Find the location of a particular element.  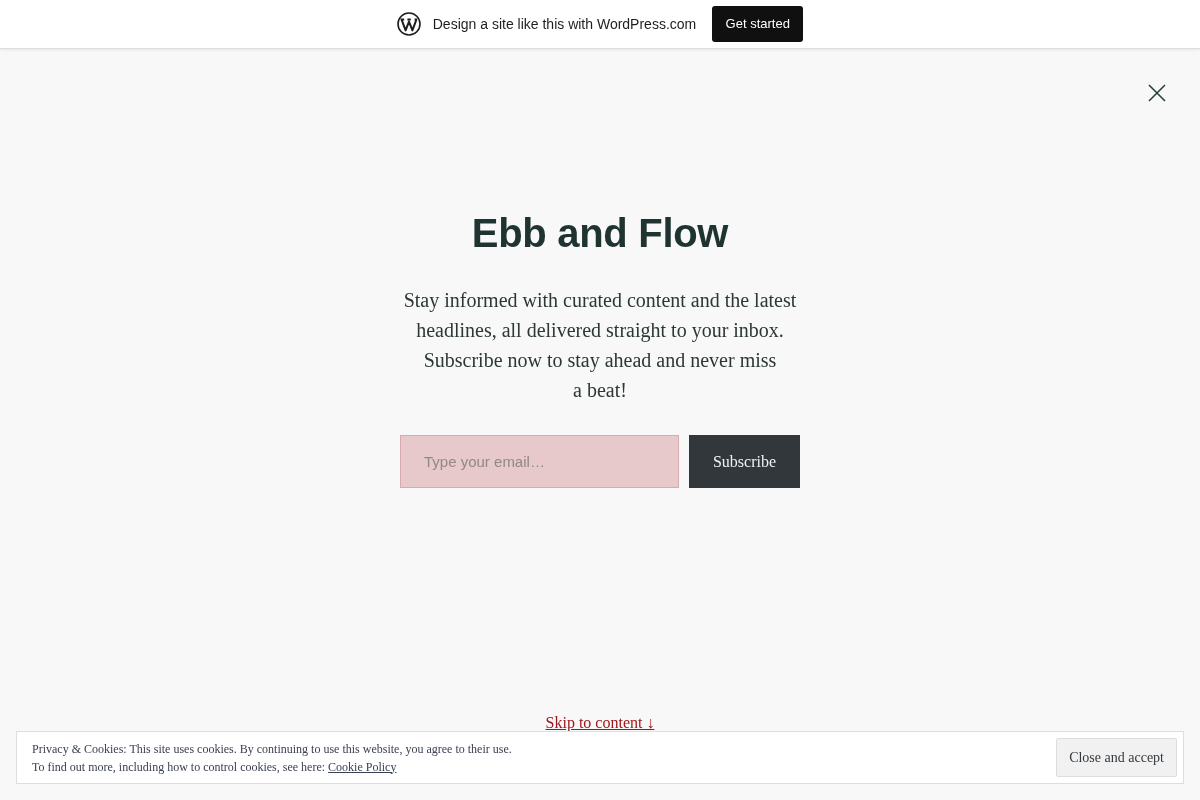

skip-to-content-link: Skip to content ↓ is located at coordinates (600, 723).